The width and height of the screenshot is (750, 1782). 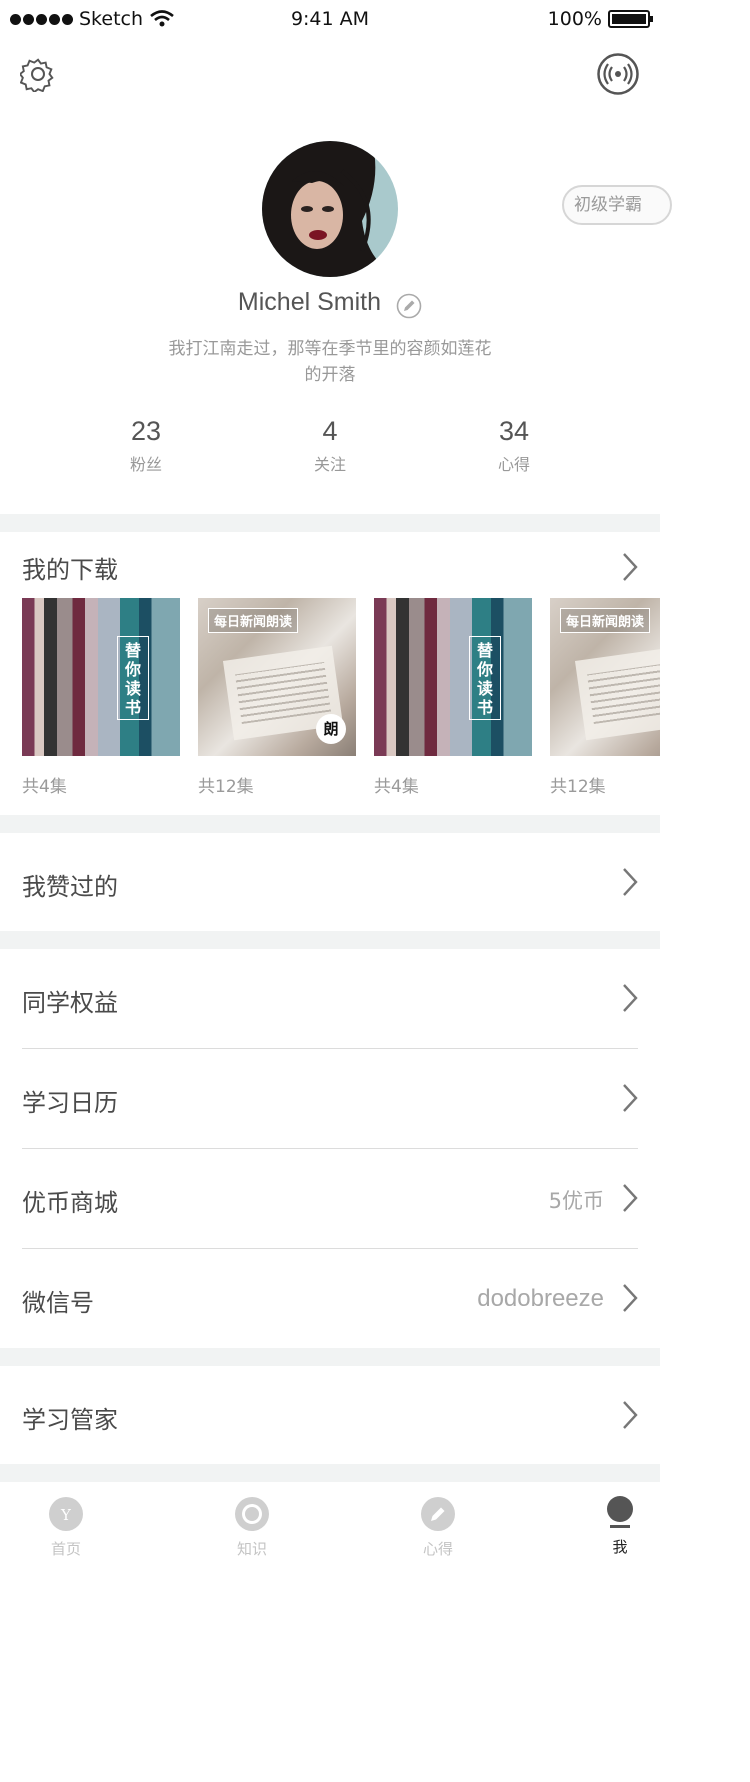 What do you see at coordinates (70, 1420) in the screenshot?
I see `menu-item-label: 学习管家` at bounding box center [70, 1420].